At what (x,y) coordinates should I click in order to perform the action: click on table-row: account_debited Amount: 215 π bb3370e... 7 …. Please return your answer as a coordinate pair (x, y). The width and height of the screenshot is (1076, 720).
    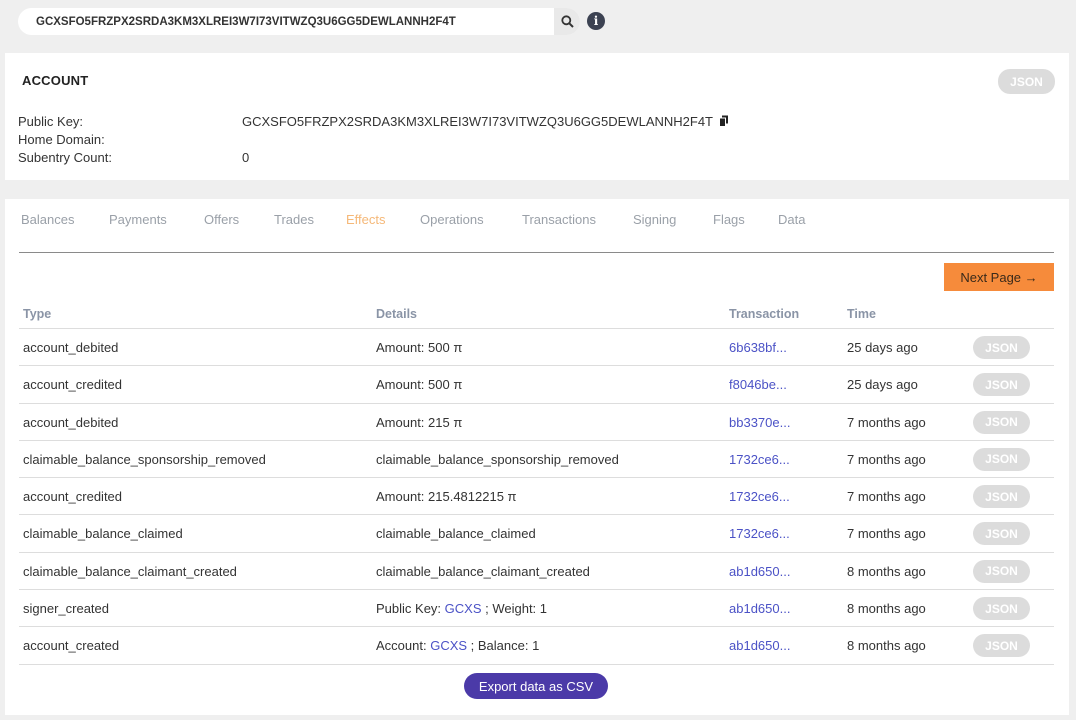
    Looking at the image, I should click on (536, 422).